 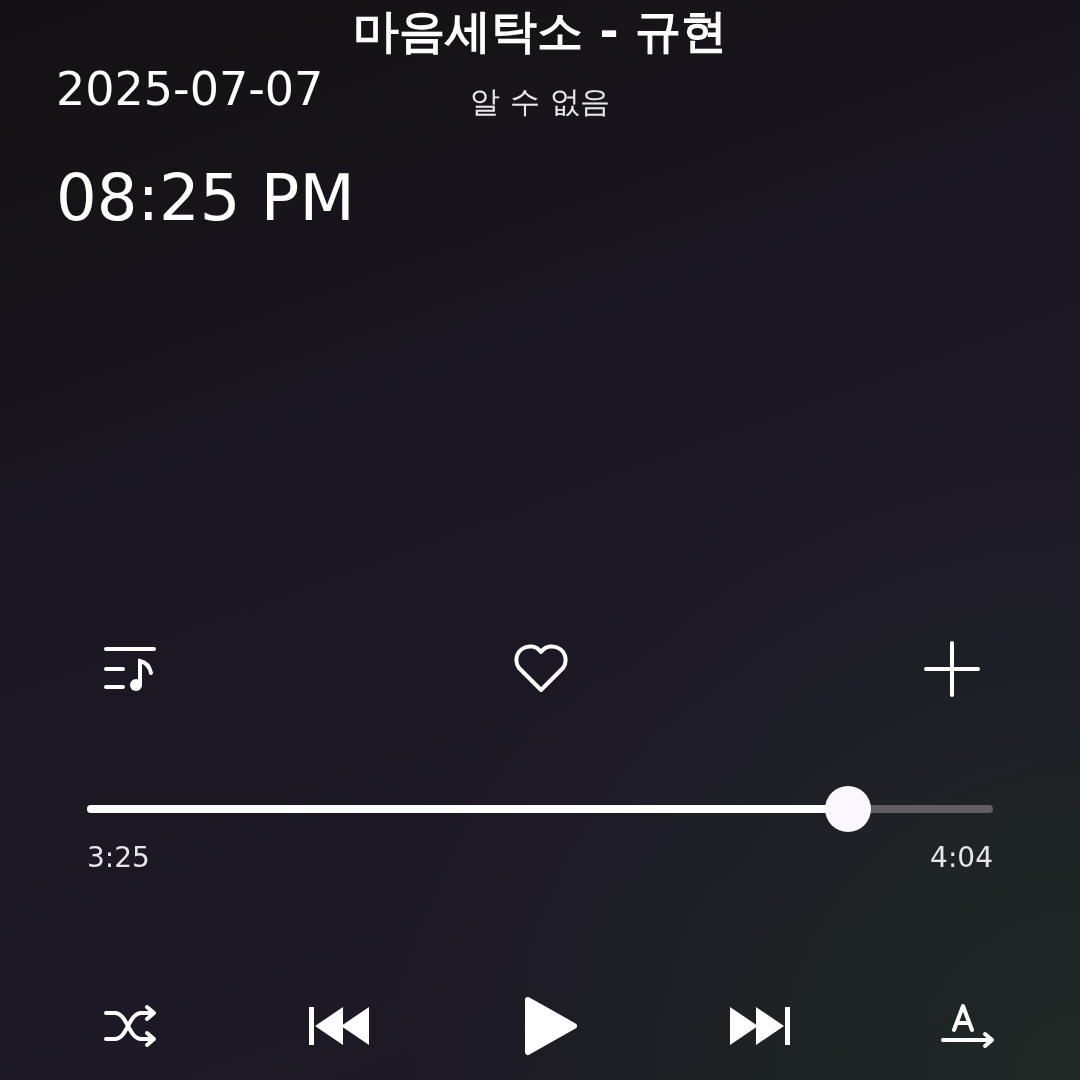 What do you see at coordinates (540, 31) in the screenshot?
I see `song-title: 마음세탁소 - 규현` at bounding box center [540, 31].